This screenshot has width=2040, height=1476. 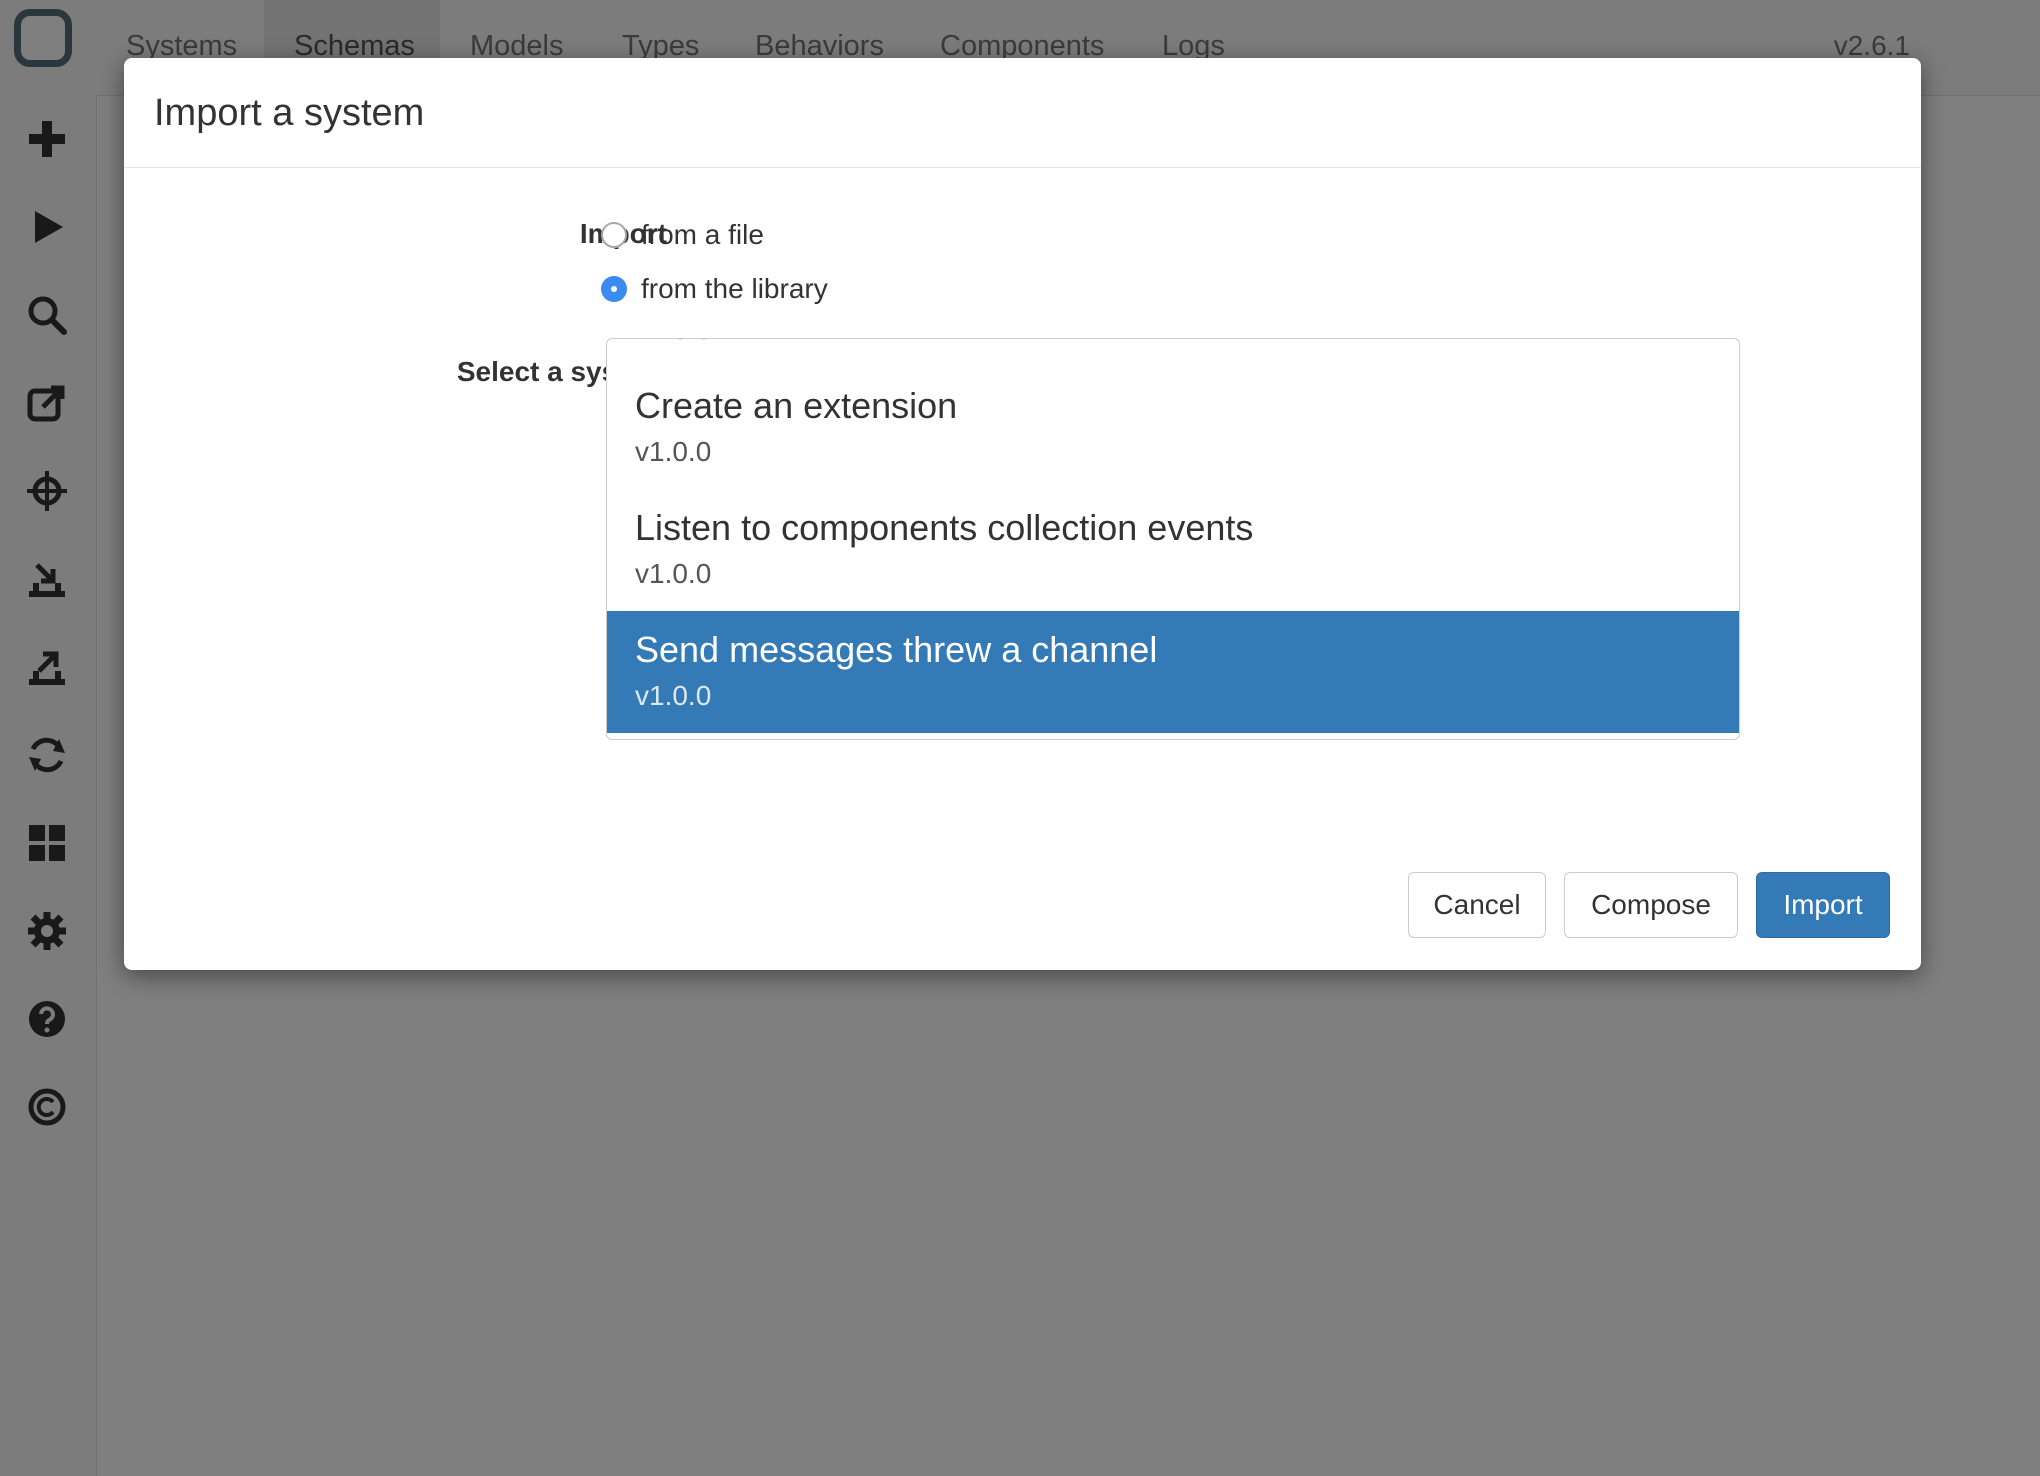 I want to click on compose-button: Compose, so click(x=1651, y=905).